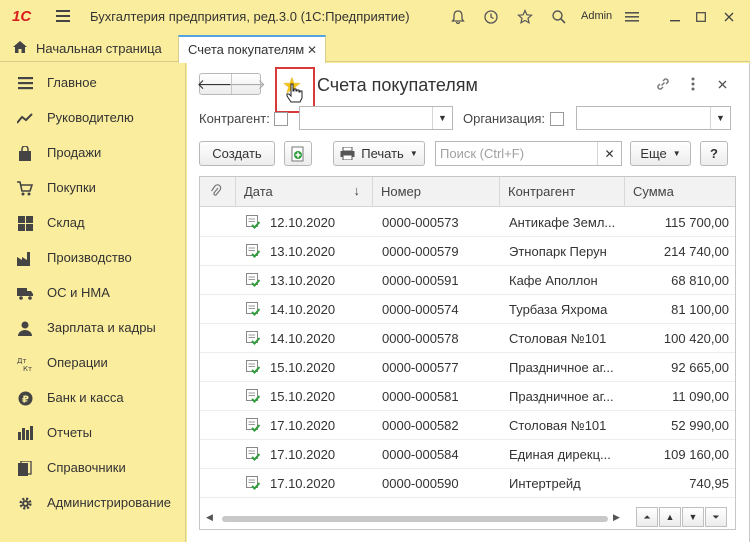 Image resolution: width=750 pixels, height=542 pixels. Describe the element at coordinates (415, 519) in the screenshot. I see `scrollbar-thumb` at that location.